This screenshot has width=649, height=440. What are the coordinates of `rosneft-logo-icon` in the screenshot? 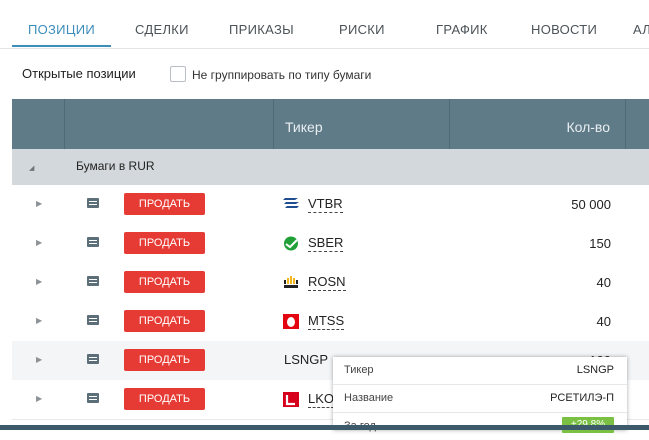 It's located at (291, 282).